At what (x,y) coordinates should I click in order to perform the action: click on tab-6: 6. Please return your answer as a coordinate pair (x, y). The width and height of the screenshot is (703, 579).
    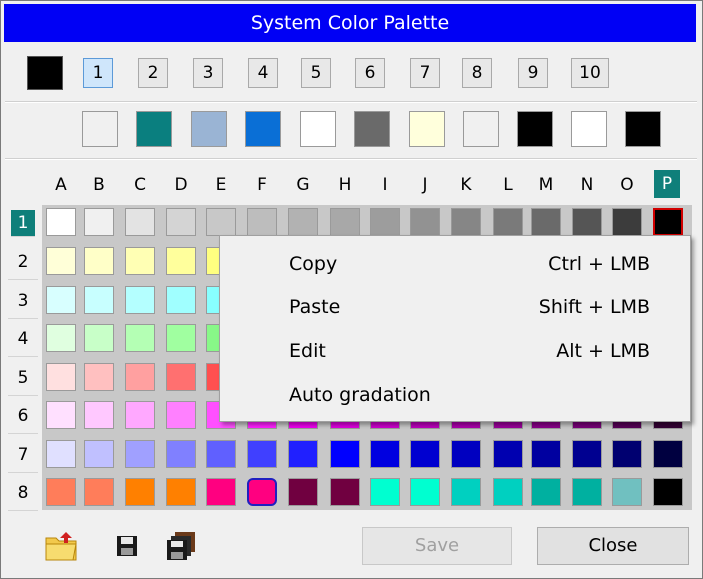
    Looking at the image, I should click on (370, 73).